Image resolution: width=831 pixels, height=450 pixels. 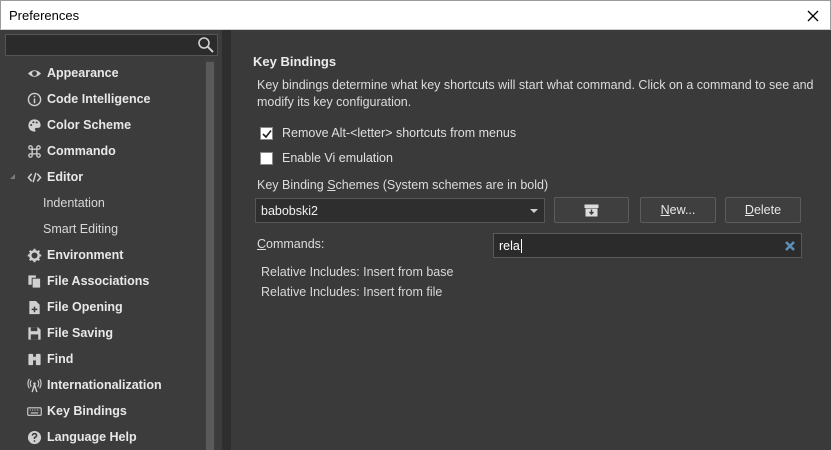 I want to click on checkbox-label: Remove Alt-<letter> shortcuts from menus, so click(x=399, y=133).